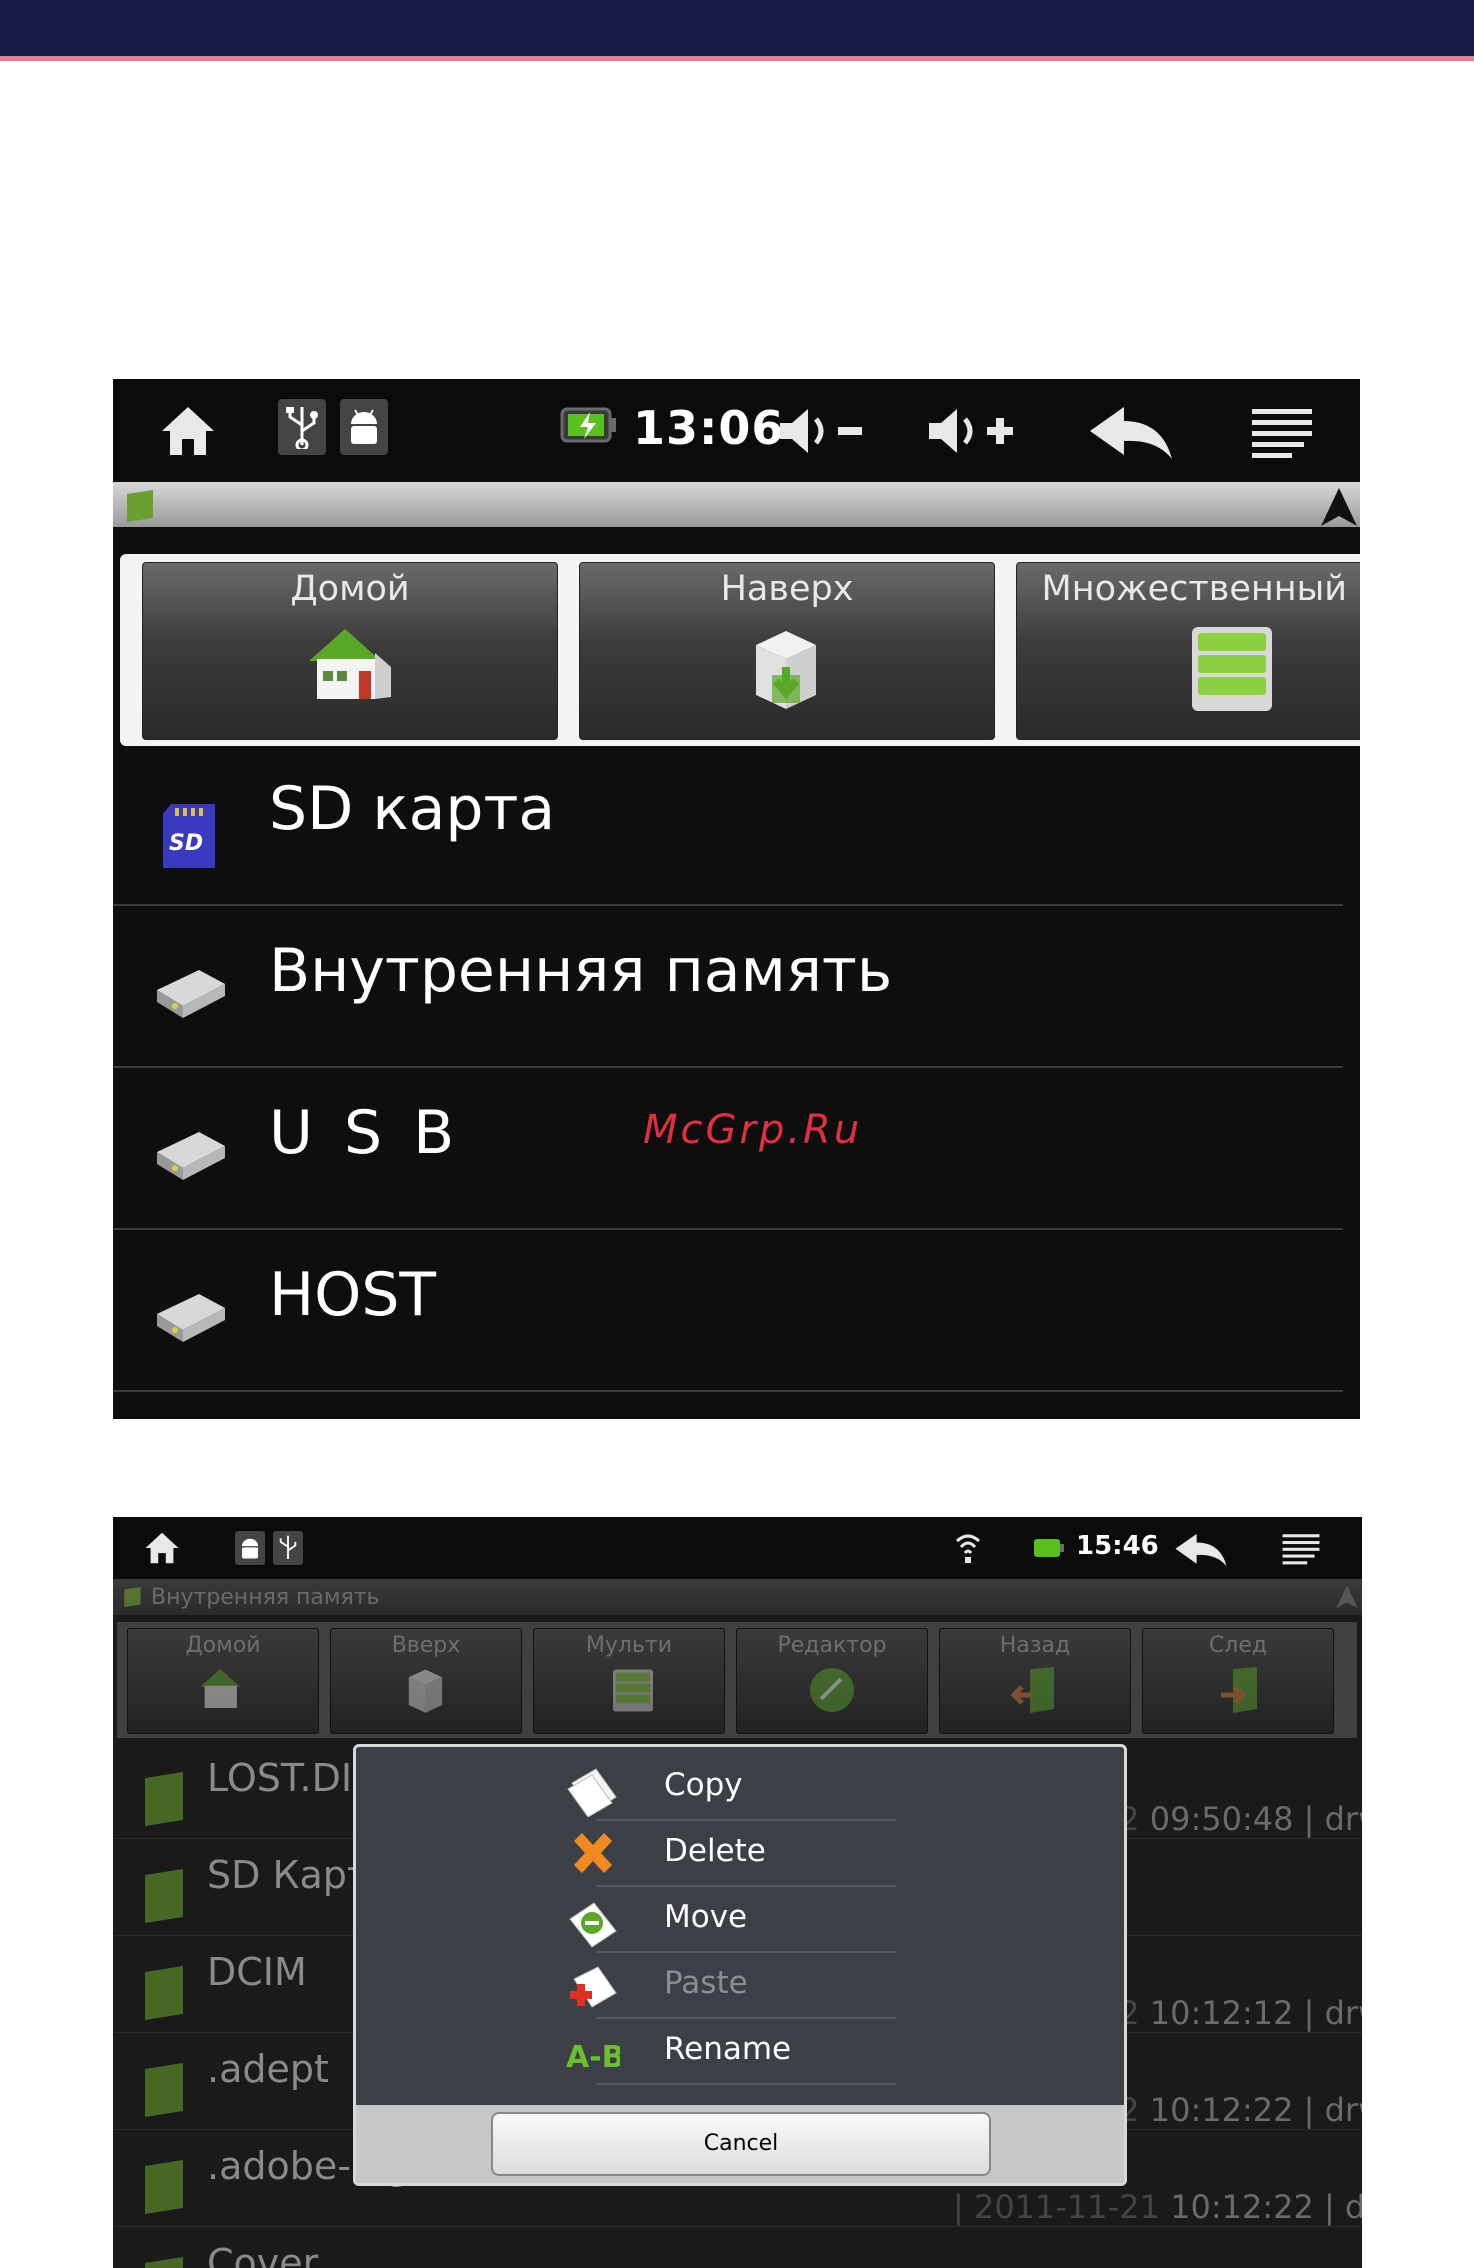 This screenshot has width=1474, height=2268. I want to click on move-icon, so click(593, 1925).